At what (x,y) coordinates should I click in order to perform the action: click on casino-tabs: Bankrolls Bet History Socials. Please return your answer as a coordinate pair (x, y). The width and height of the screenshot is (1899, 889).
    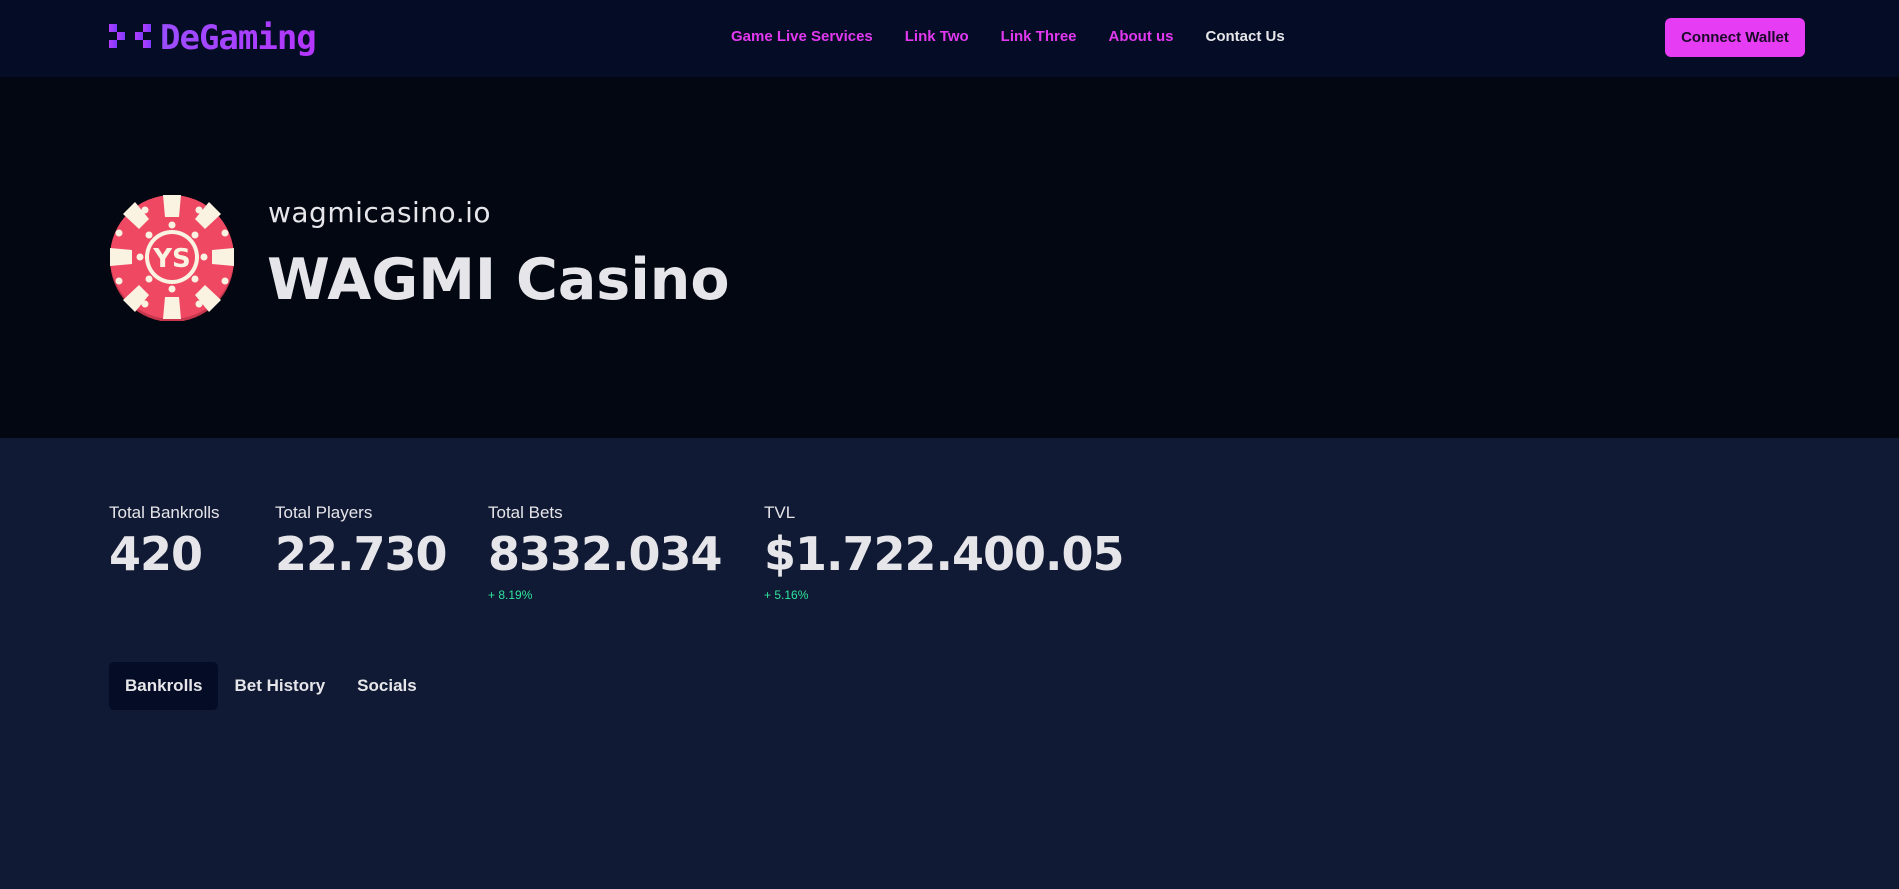
    Looking at the image, I should click on (271, 686).